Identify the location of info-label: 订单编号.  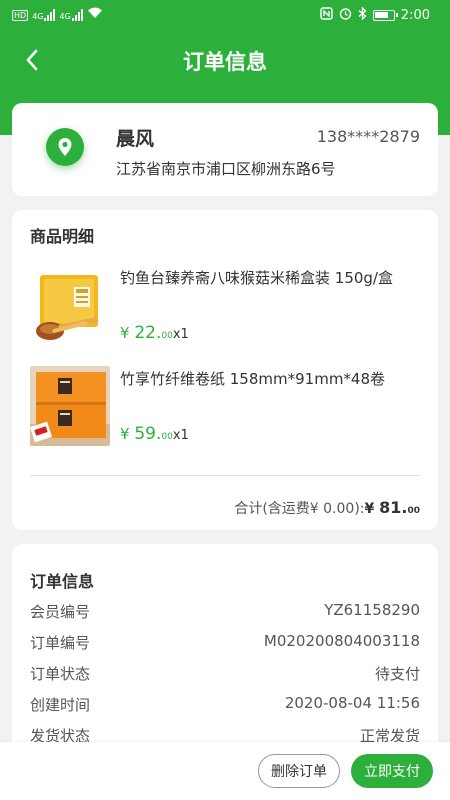
(60, 643).